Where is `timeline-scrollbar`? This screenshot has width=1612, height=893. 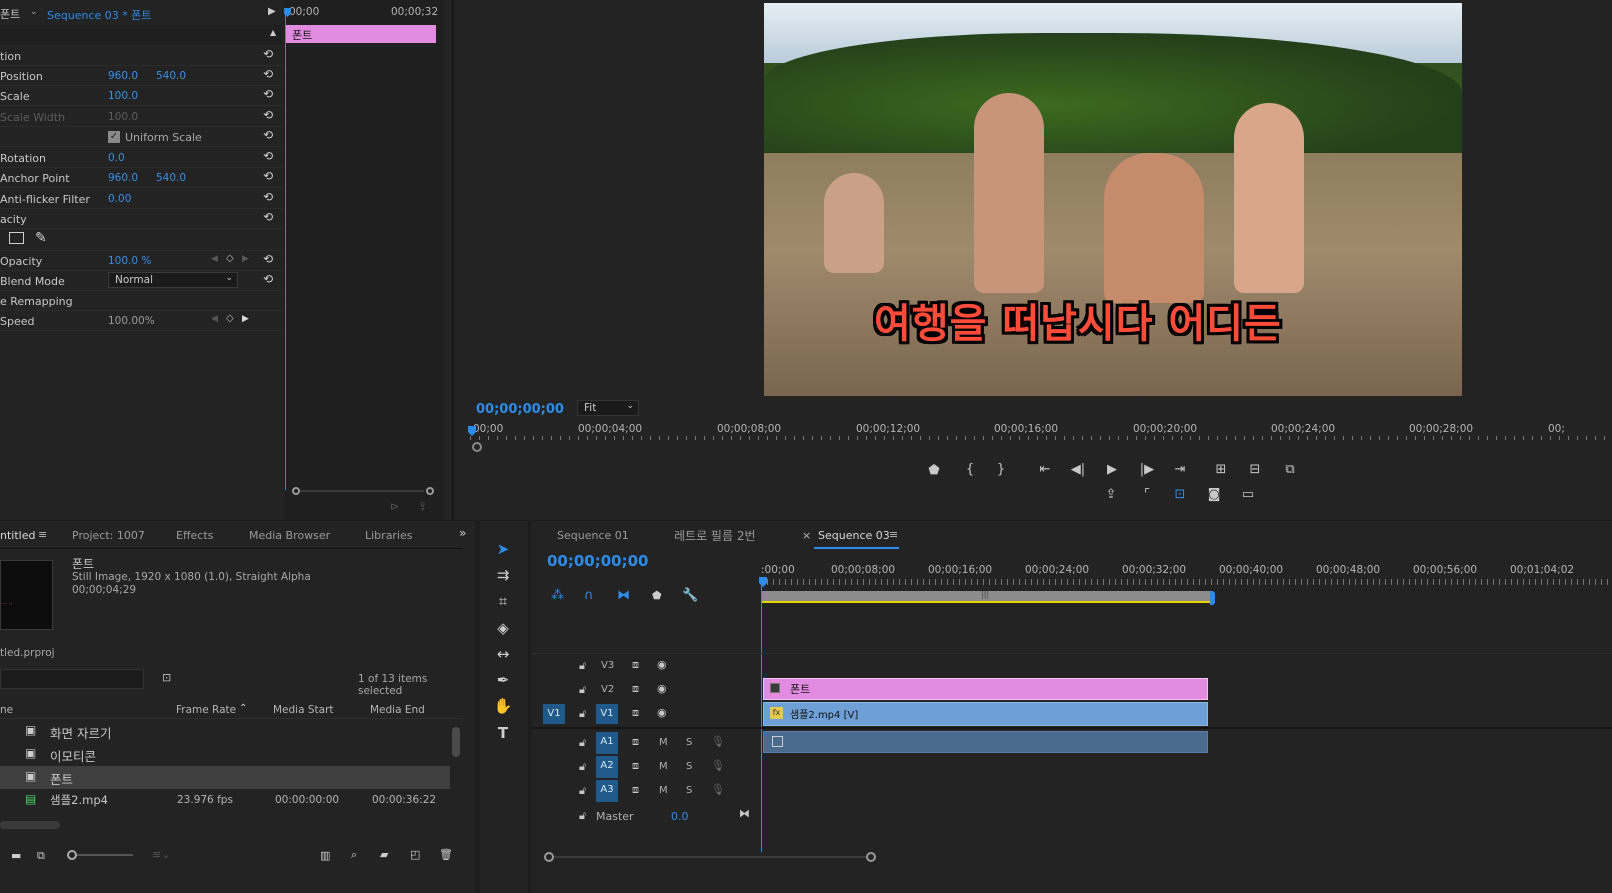
timeline-scrollbar is located at coordinates (710, 857).